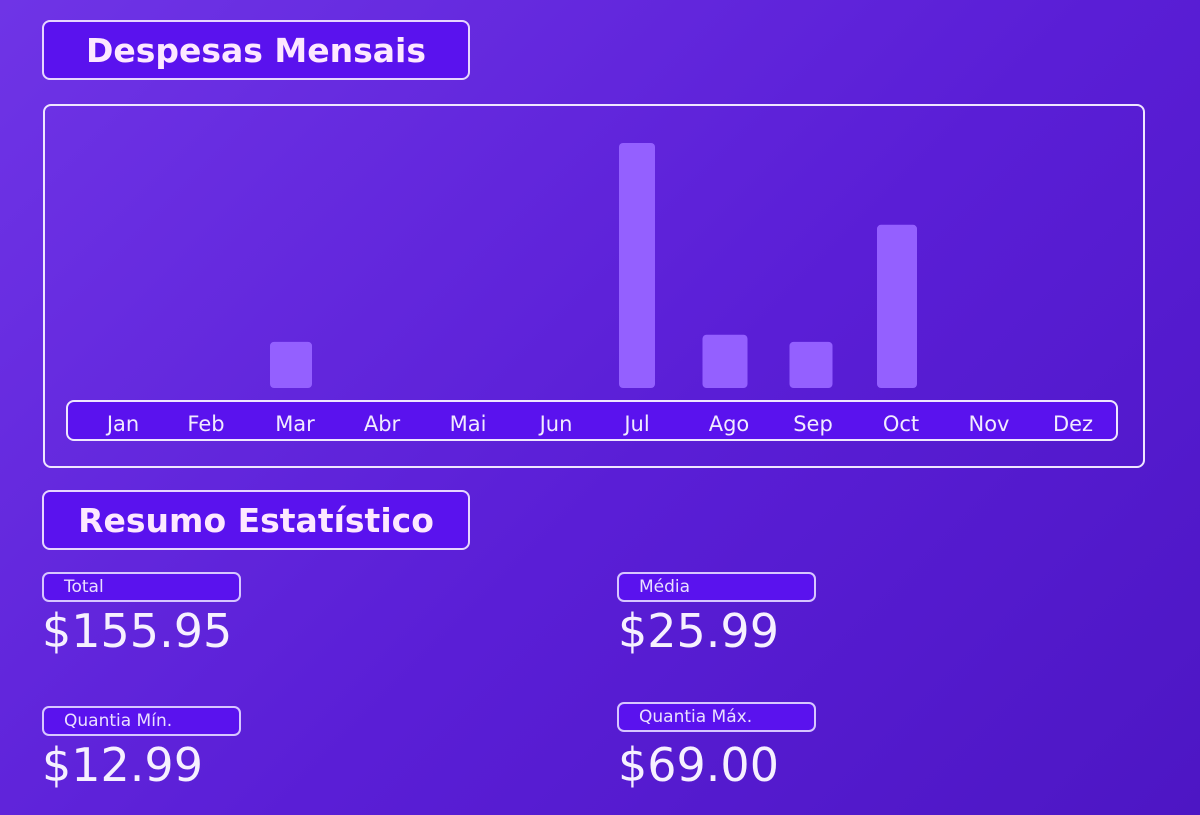 Image resolution: width=1200 pixels, height=815 pixels. Describe the element at coordinates (813, 424) in the screenshot. I see `tick-label-sep: Sep` at that location.